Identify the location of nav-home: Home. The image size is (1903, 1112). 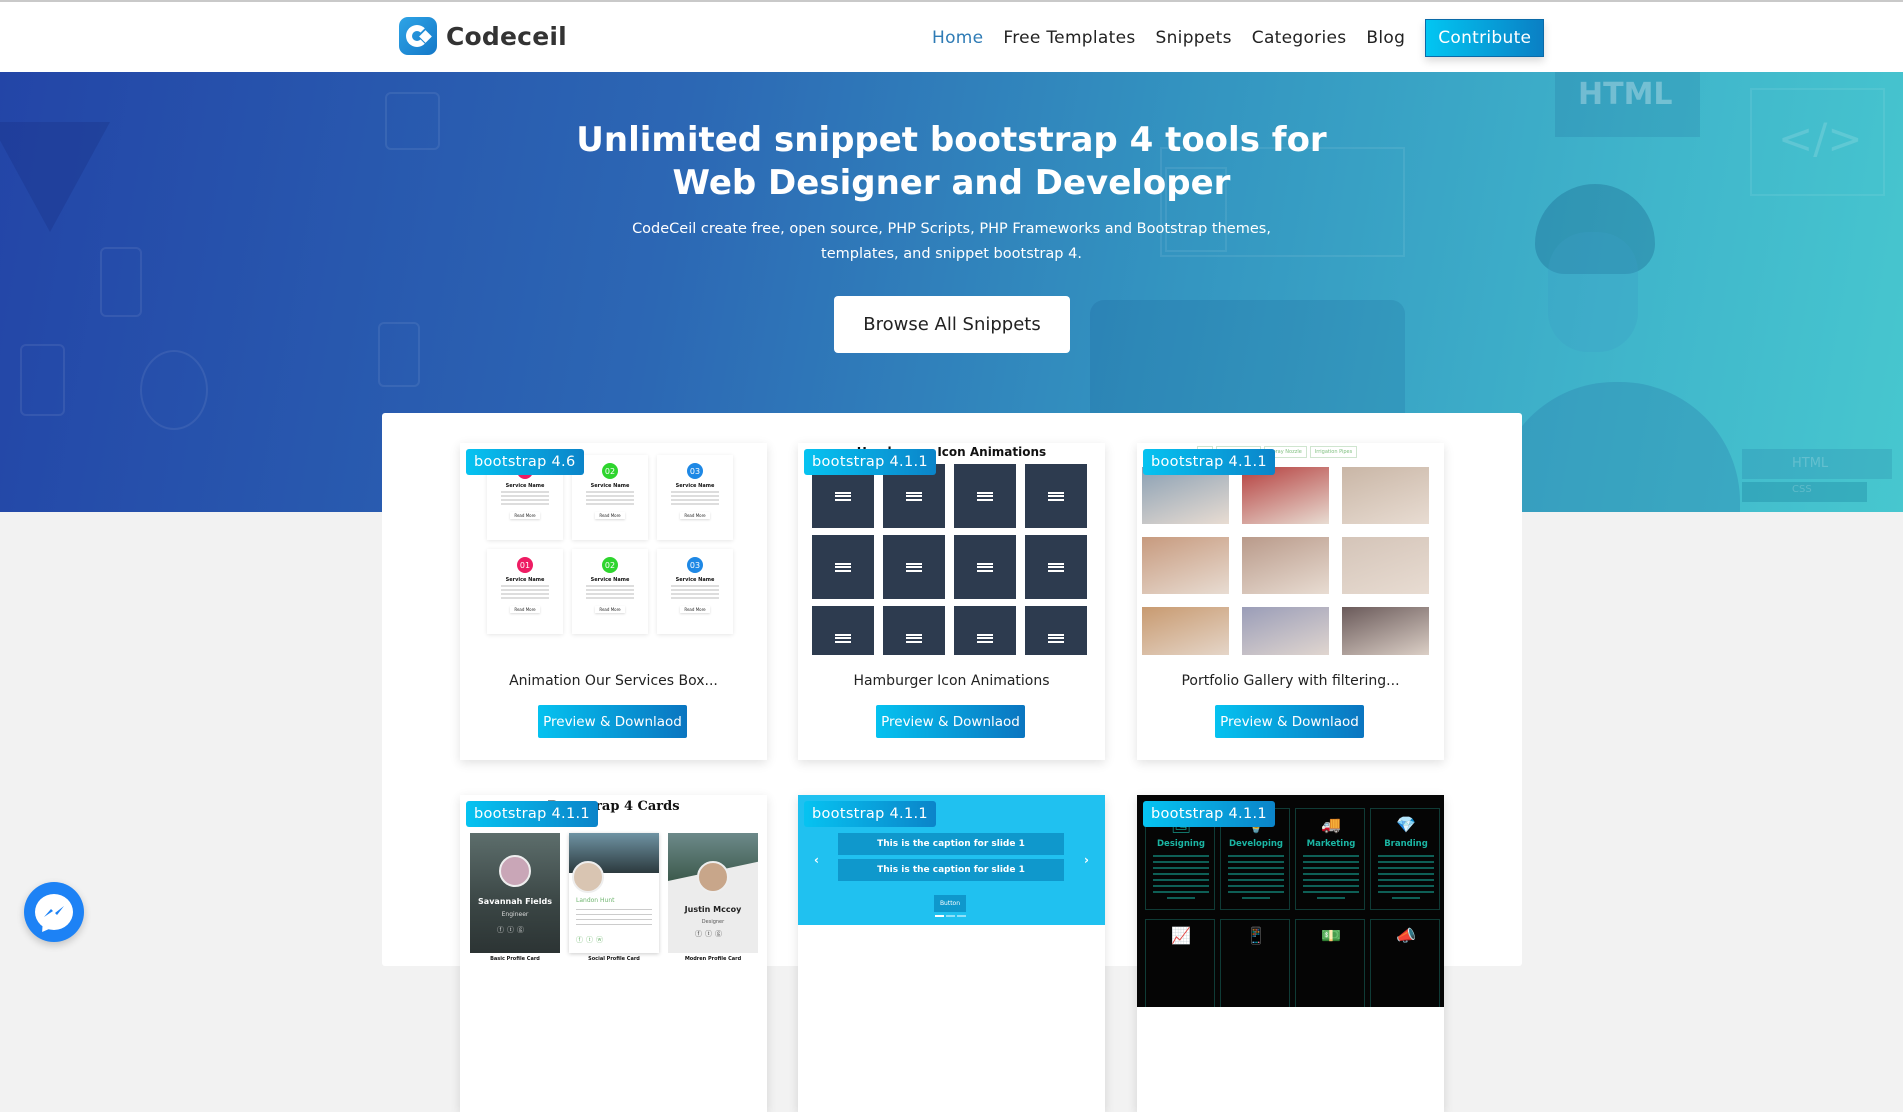
(957, 38).